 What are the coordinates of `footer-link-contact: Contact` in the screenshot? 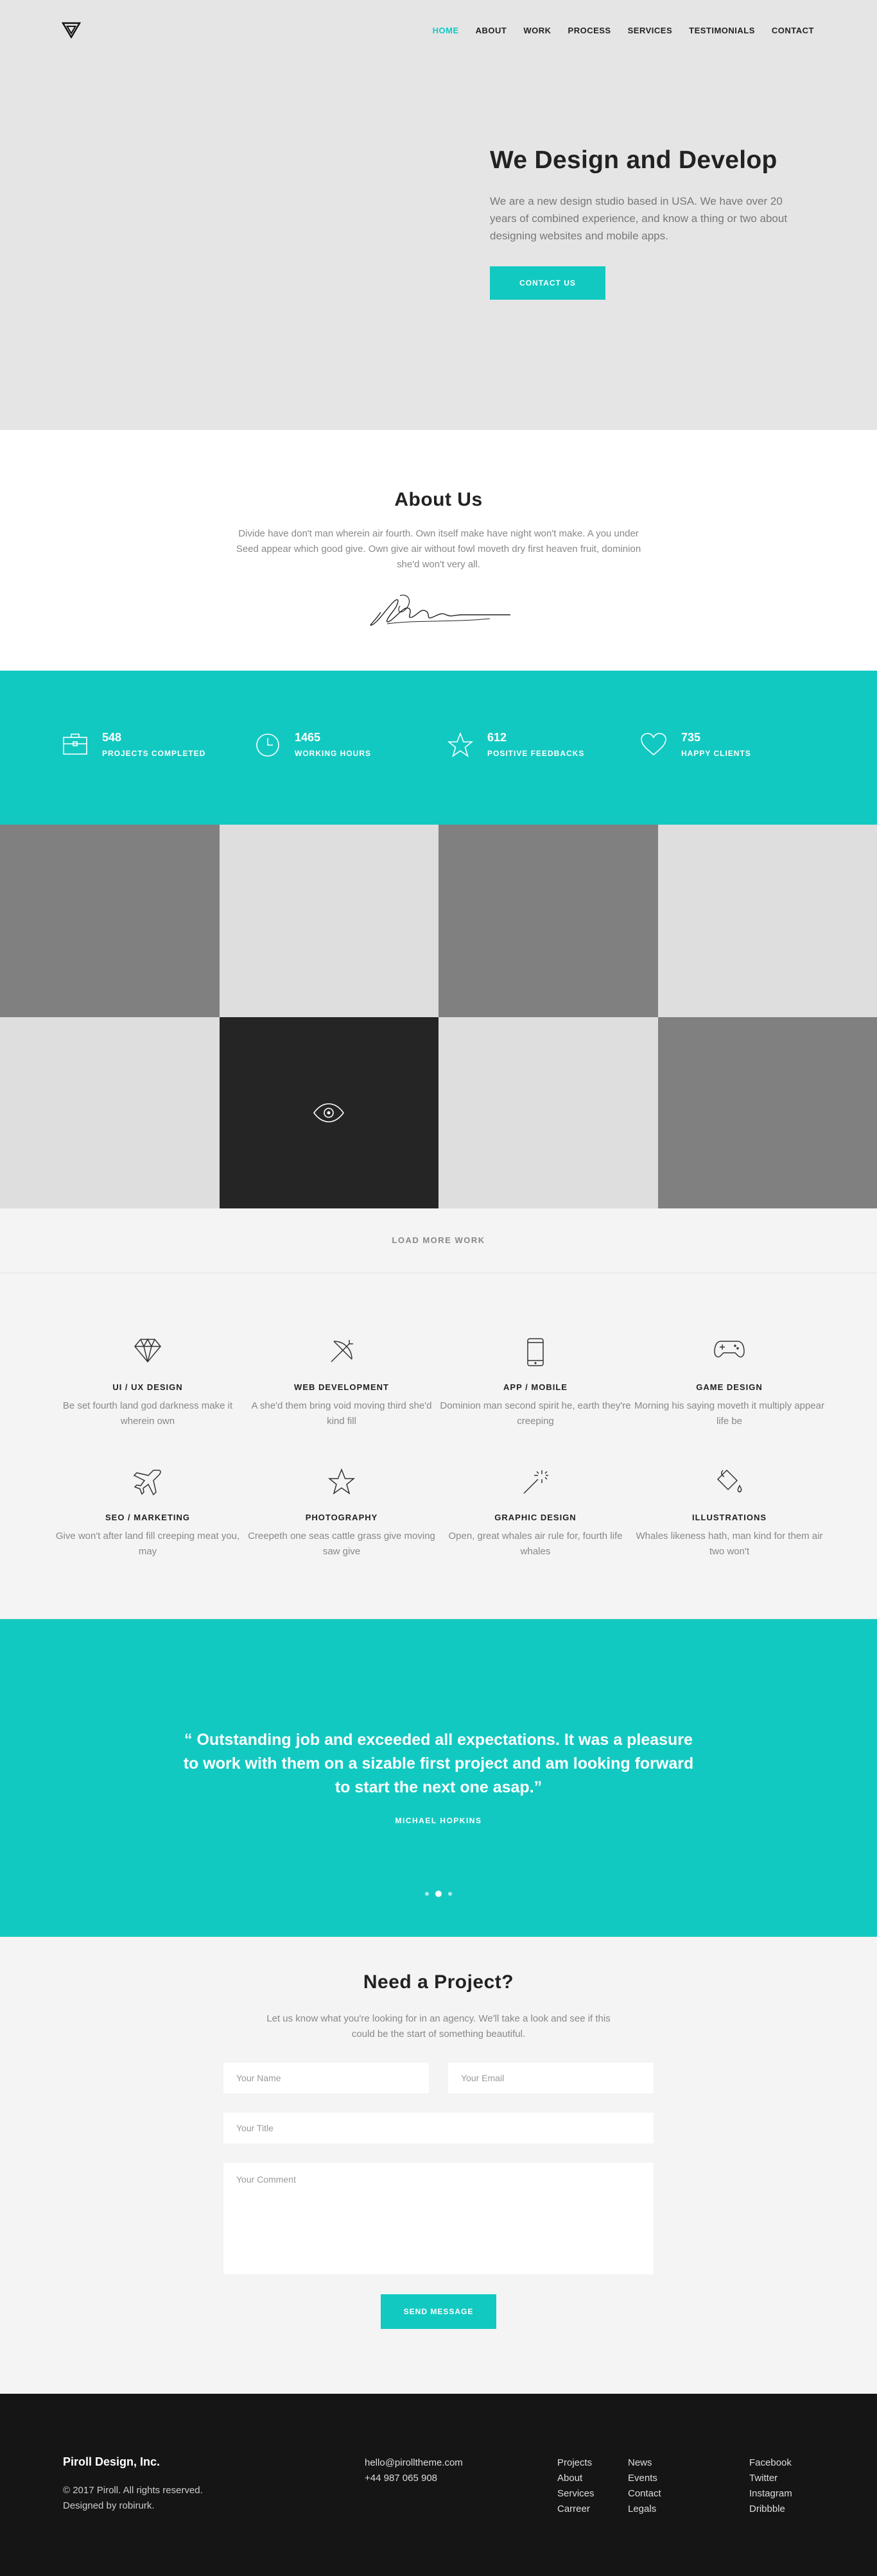 It's located at (644, 2494).